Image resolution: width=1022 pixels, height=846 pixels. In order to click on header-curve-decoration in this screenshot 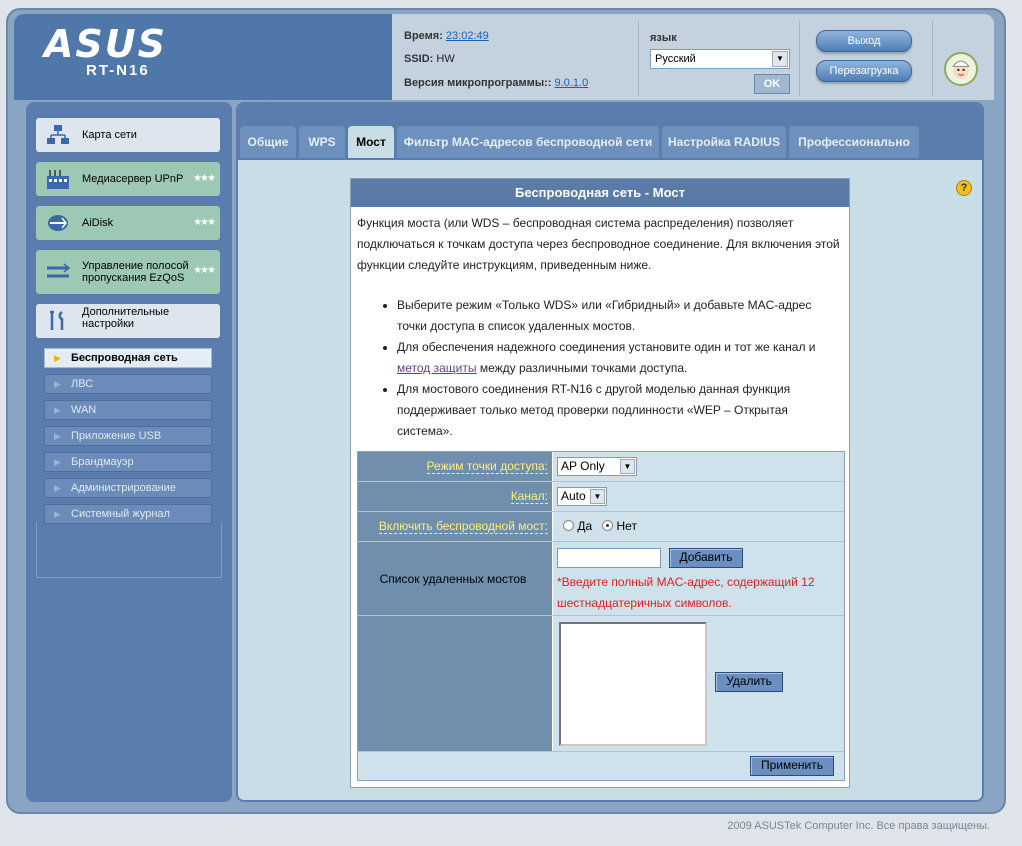, I will do `click(324, 57)`.